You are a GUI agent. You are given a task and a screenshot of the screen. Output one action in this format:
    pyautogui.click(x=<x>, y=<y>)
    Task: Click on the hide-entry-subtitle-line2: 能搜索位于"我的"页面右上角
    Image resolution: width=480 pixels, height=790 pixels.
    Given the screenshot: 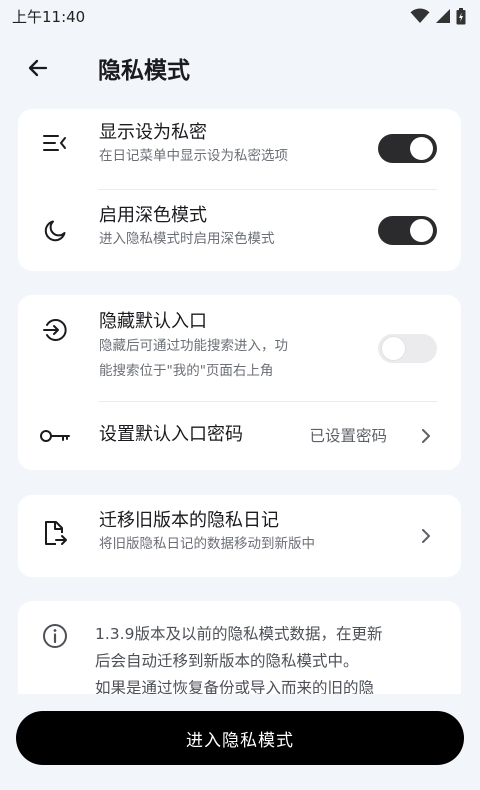 What is the action you would take?
    pyautogui.click(x=186, y=371)
    